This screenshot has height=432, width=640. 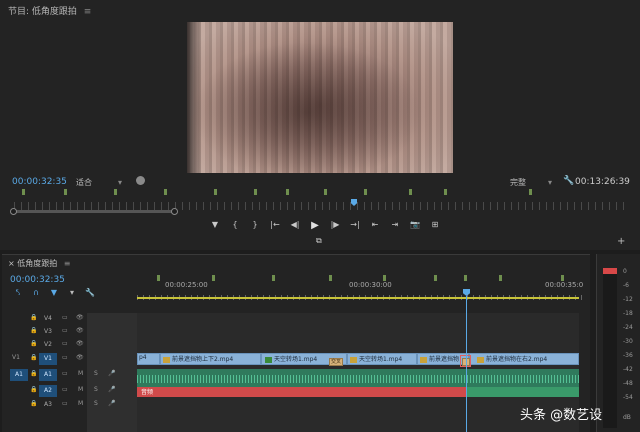 I want to click on monitor-title-text: 节目: 低角度跟拍, so click(x=42, y=12).